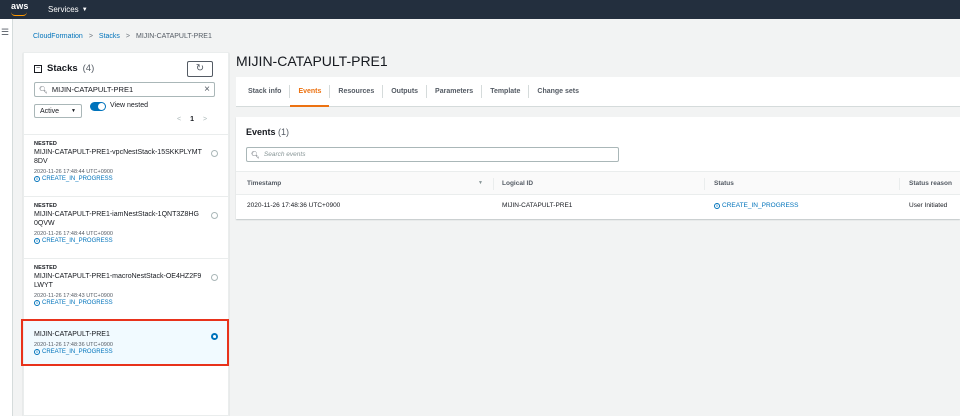 The width and height of the screenshot is (960, 416). What do you see at coordinates (109, 36) in the screenshot?
I see `breadcrumb-stacks: Stacks` at bounding box center [109, 36].